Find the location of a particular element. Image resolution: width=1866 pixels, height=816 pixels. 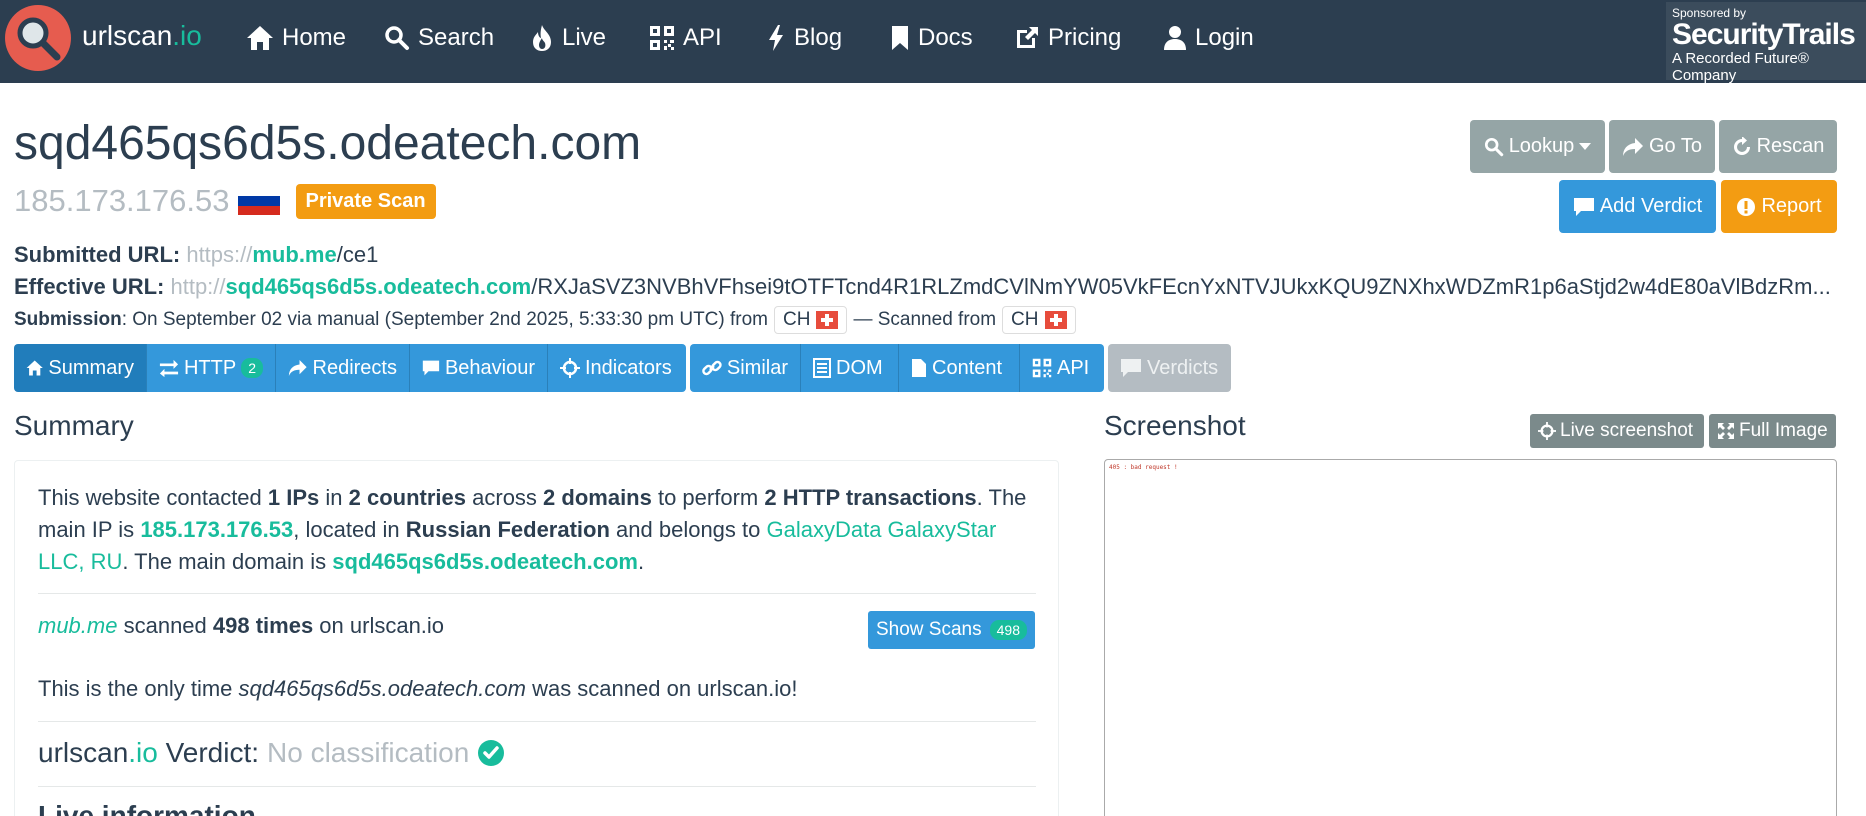

submitted-url-label: Submitted URL: is located at coordinates (97, 254).